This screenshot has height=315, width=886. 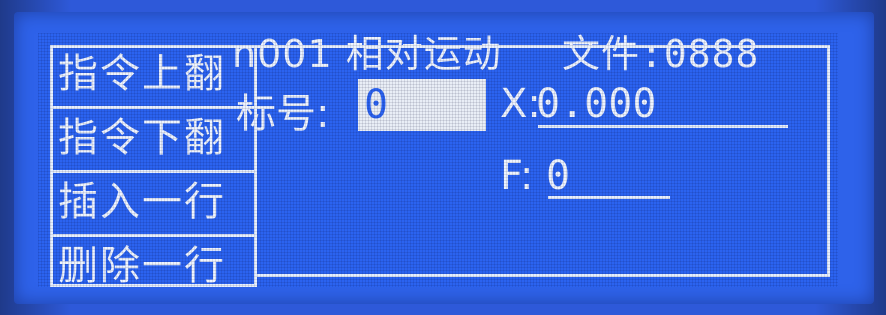 I want to click on x-value-field: 0.000, so click(x=596, y=104).